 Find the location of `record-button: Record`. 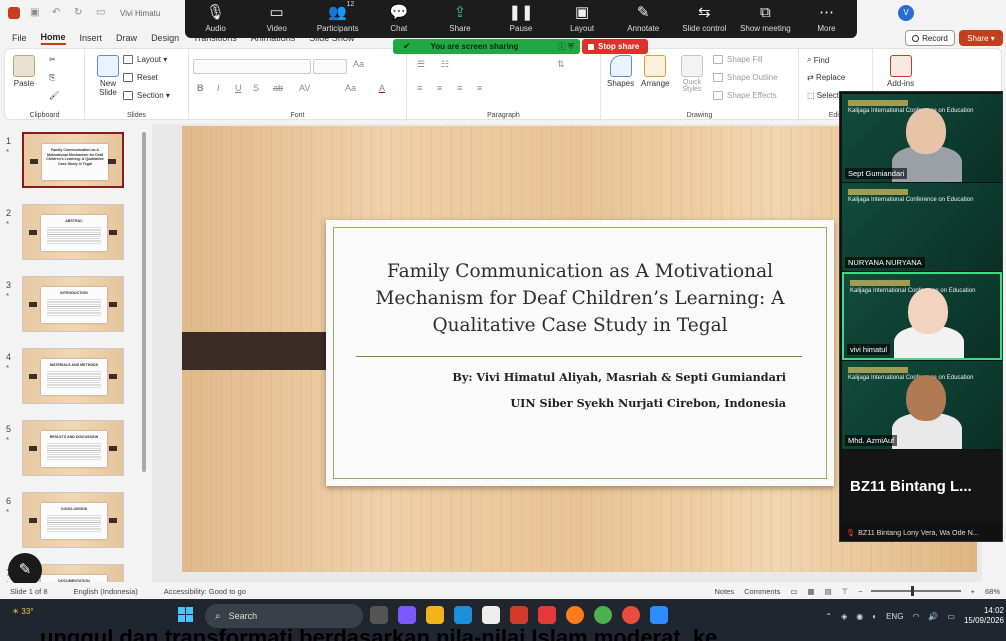

record-button: Record is located at coordinates (930, 38).